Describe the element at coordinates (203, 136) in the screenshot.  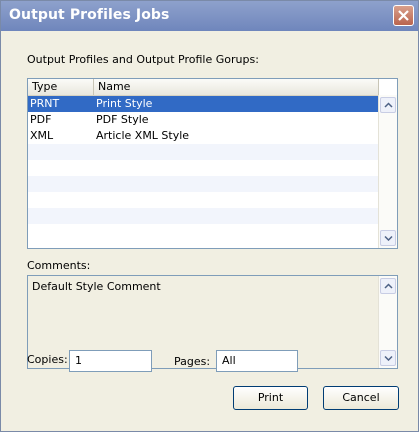
I see `list-row: XML Article XML Style` at that location.